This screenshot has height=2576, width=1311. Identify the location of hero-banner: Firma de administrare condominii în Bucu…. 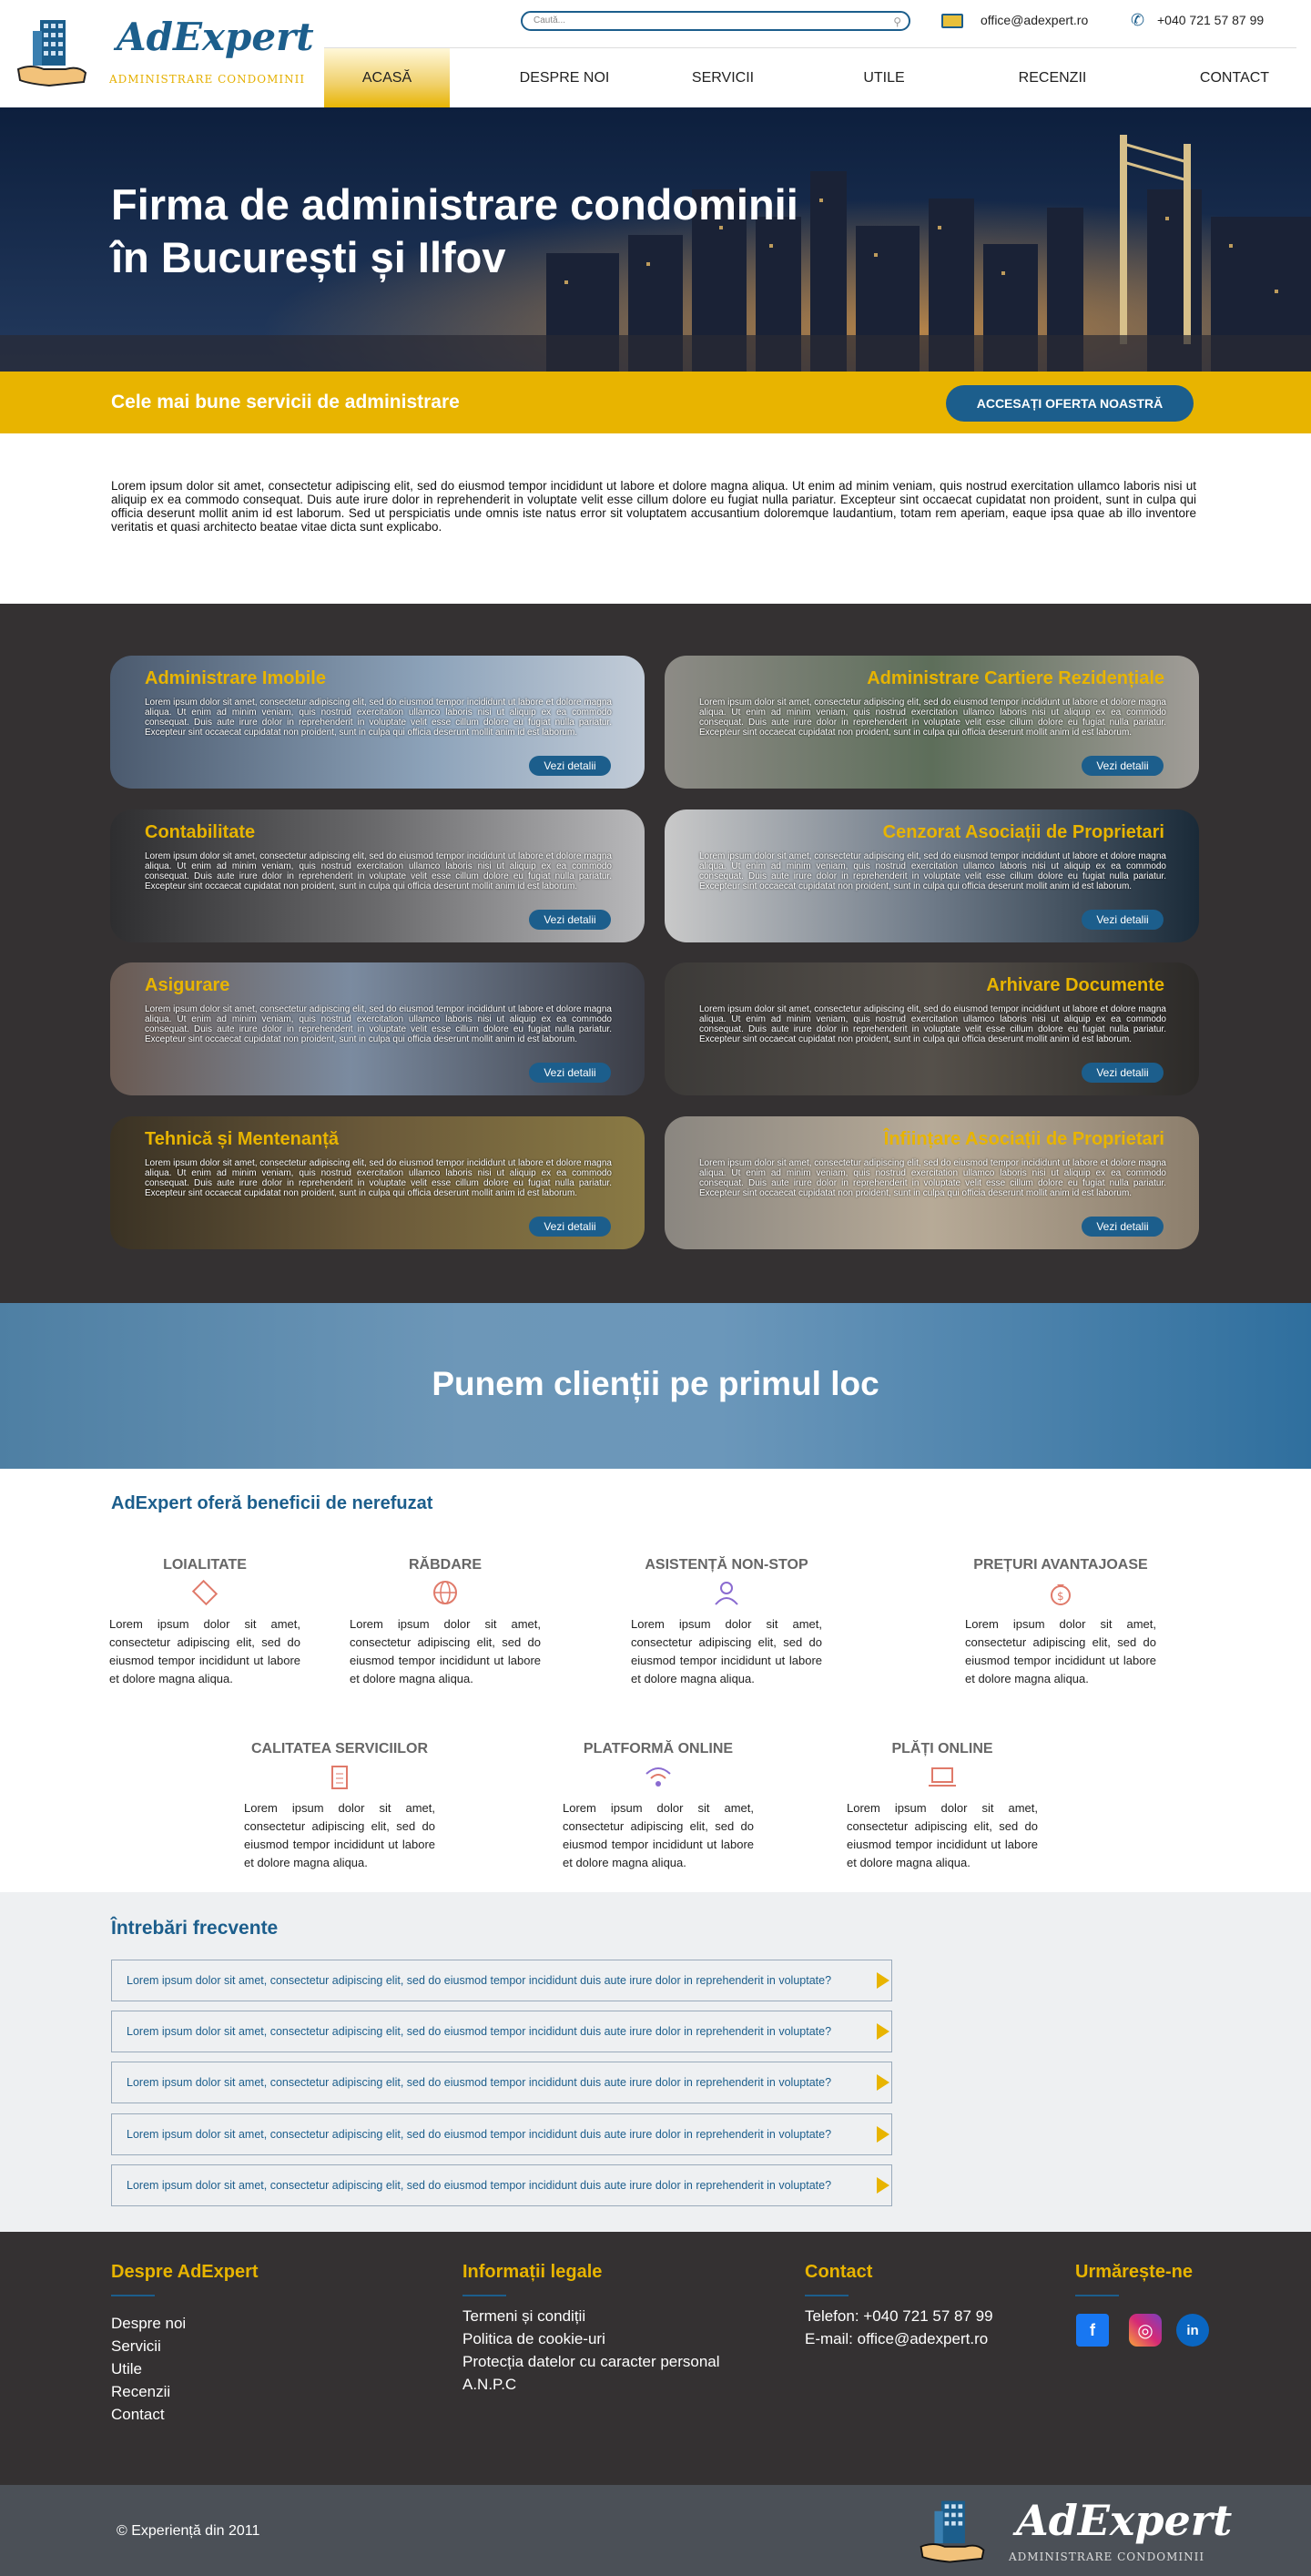
(655, 239).